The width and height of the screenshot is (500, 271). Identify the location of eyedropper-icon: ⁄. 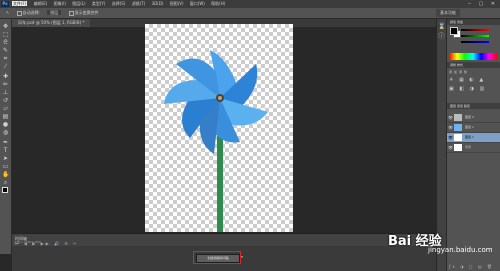
(5, 66).